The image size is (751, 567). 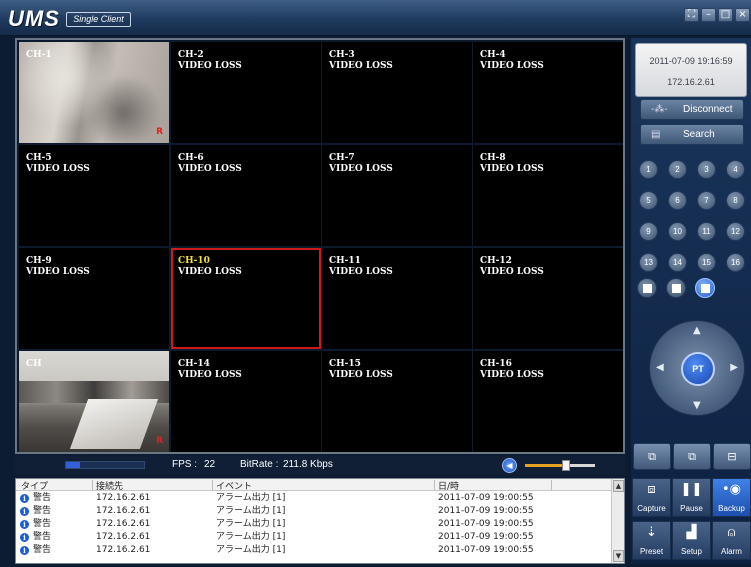 I want to click on channel-number-button: 5, so click(x=648, y=200).